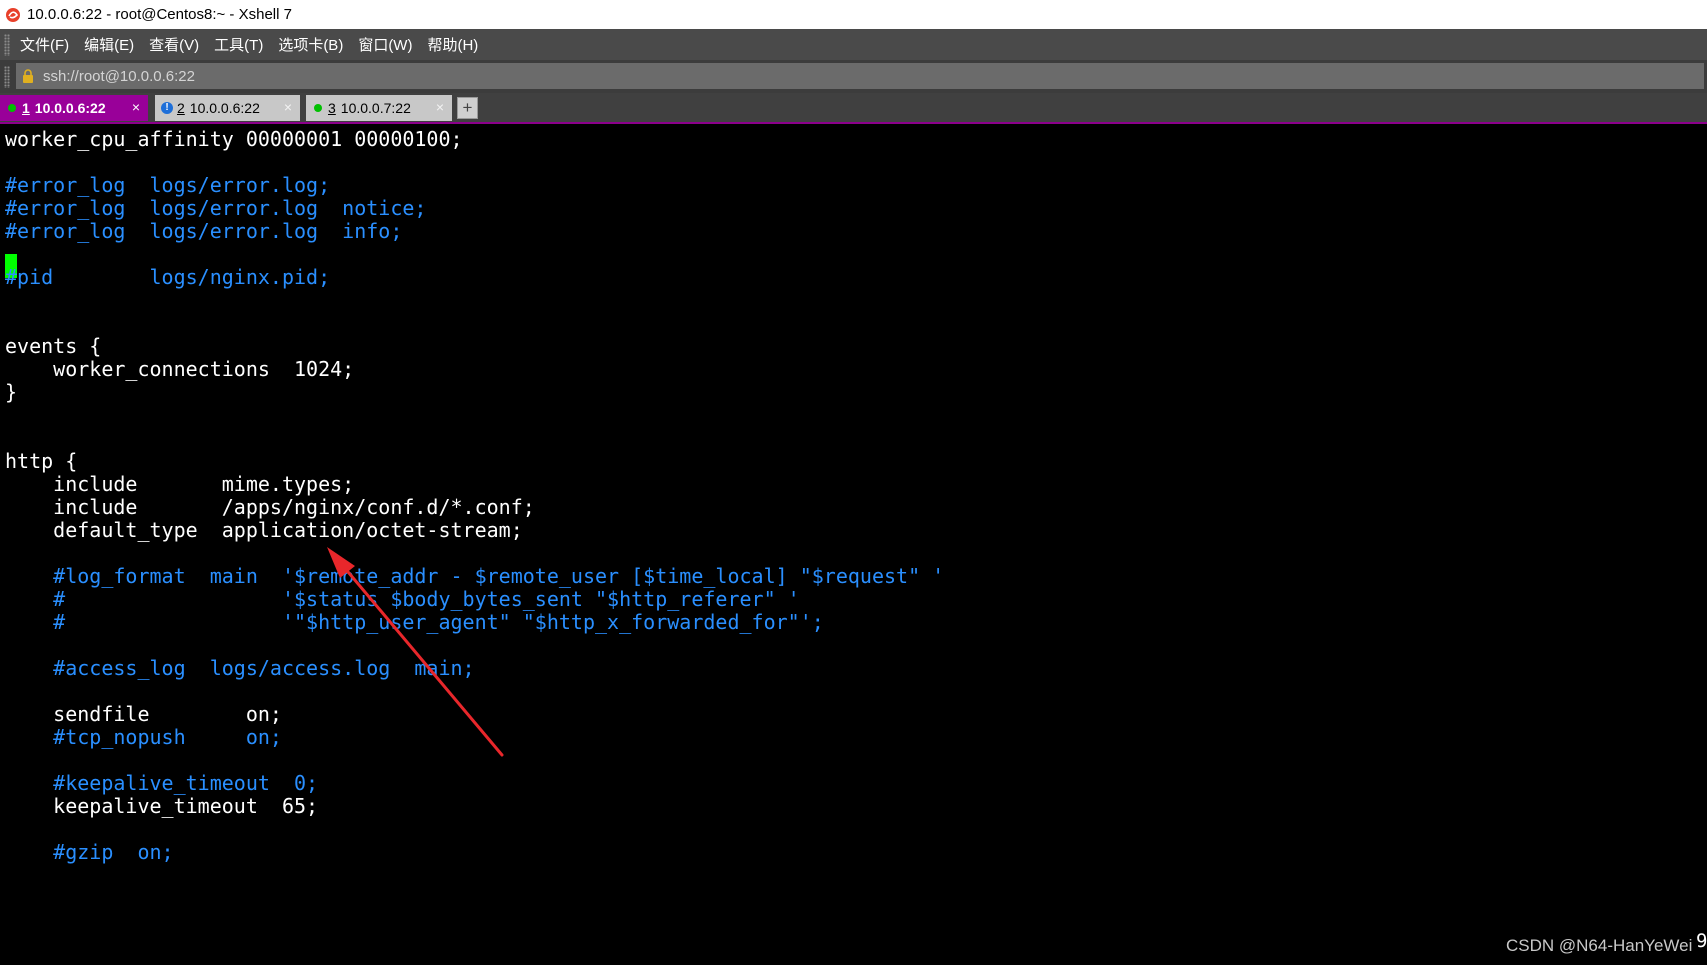 Image resolution: width=1707 pixels, height=965 pixels. Describe the element at coordinates (415, 652) in the screenshot. I see `annotation-arrow-icon` at that location.